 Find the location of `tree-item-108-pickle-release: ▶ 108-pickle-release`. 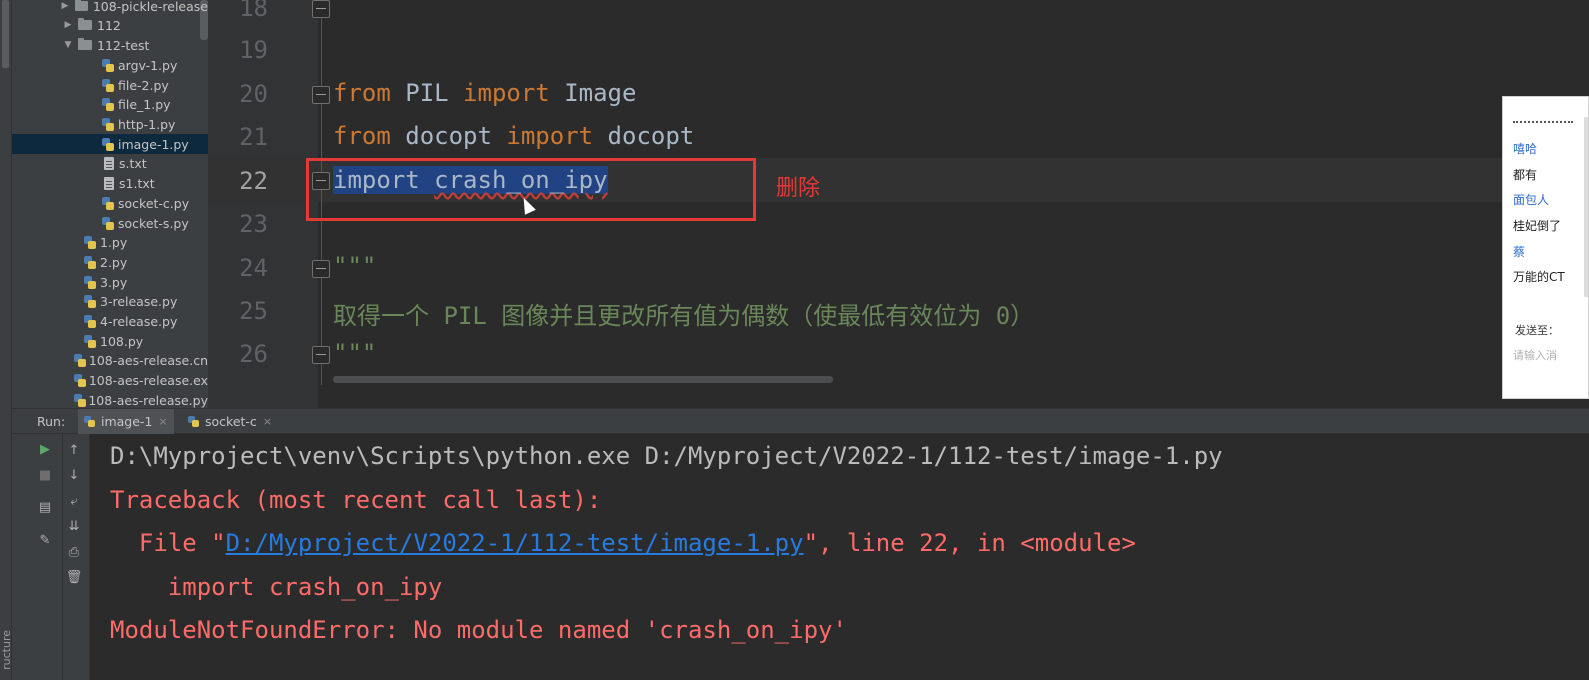

tree-item-108-pickle-release: ▶ 108-pickle-release is located at coordinates (110, 8).